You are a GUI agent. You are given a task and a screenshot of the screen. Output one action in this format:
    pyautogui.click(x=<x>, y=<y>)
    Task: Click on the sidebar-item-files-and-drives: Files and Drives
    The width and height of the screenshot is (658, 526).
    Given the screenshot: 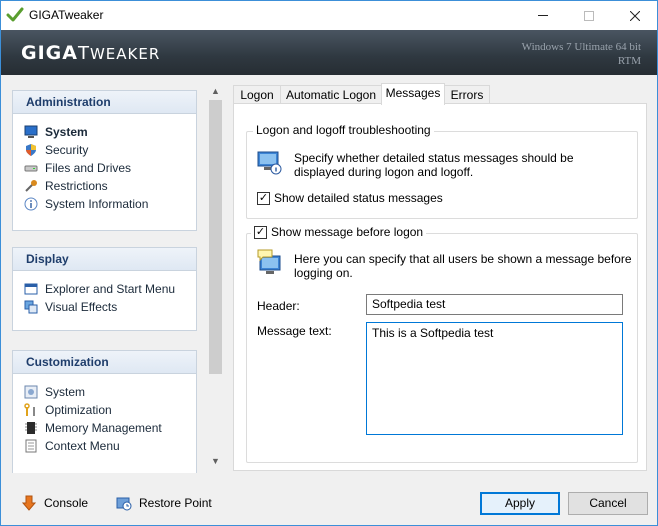 What is the action you would take?
    pyautogui.click(x=110, y=168)
    